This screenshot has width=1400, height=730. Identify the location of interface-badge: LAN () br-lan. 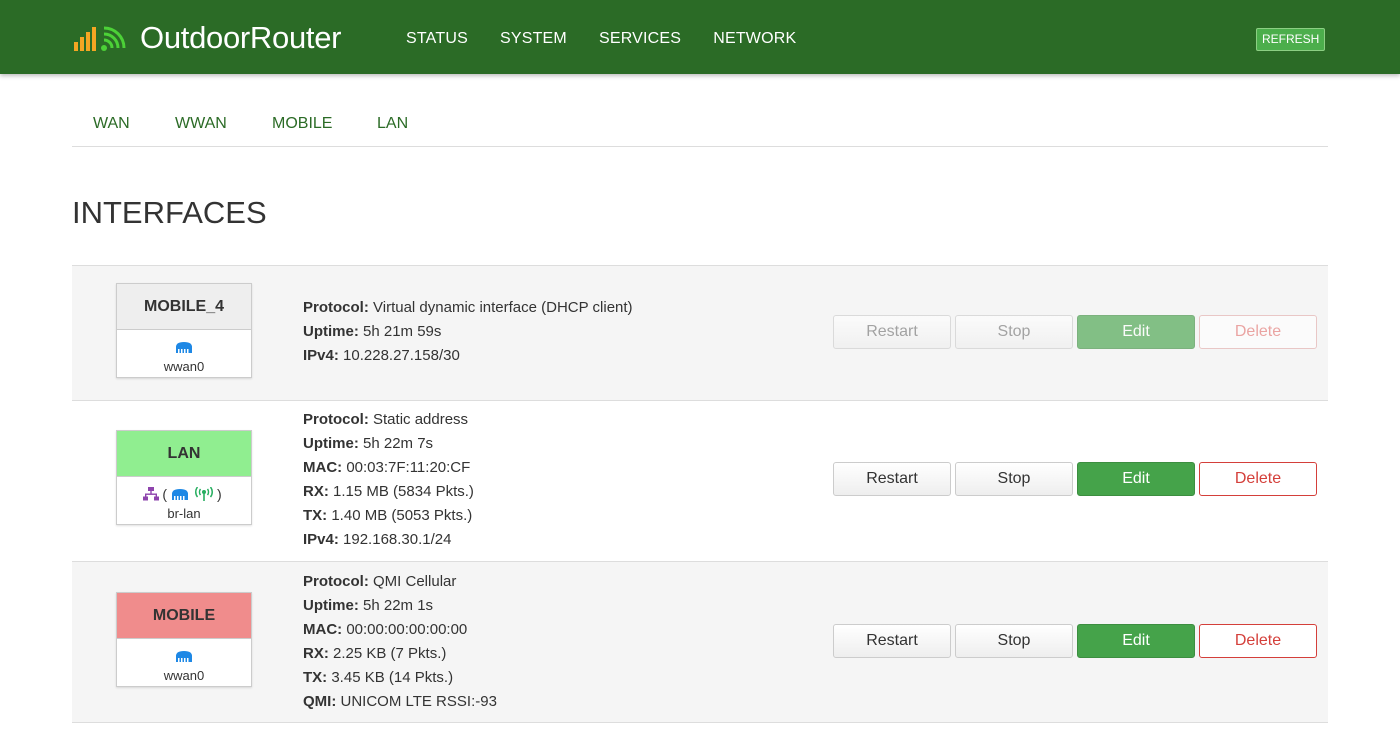
(184, 477).